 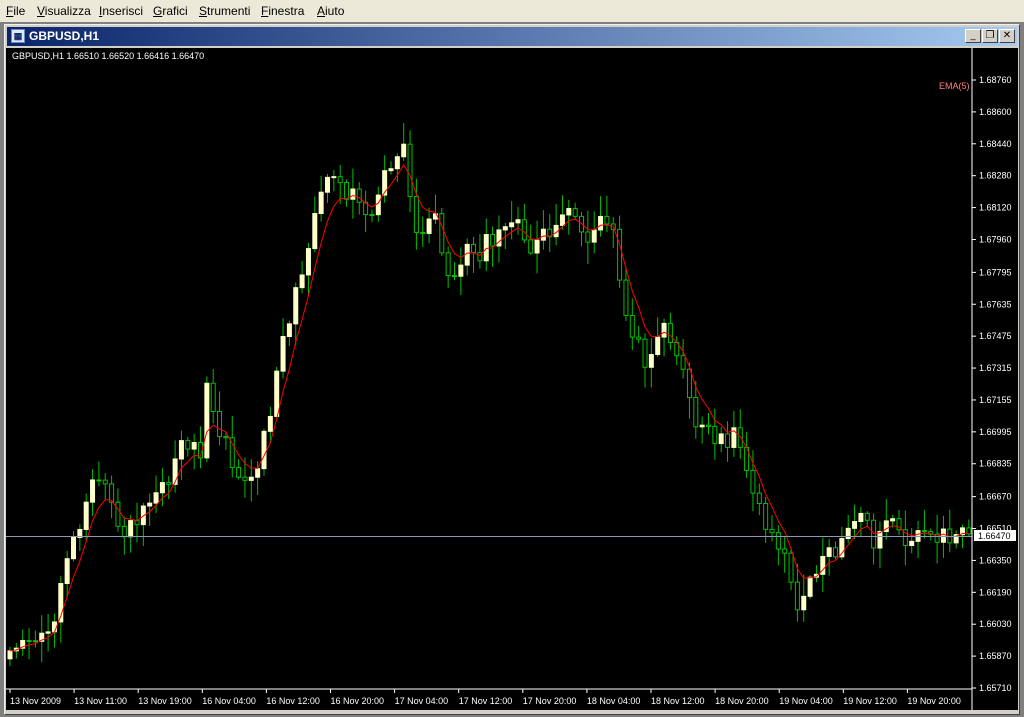 I want to click on menu-finestra: Finestra, so click(x=282, y=11).